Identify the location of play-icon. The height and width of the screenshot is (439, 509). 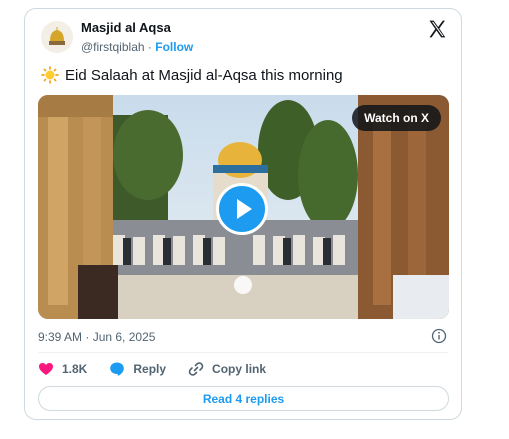
(244, 209).